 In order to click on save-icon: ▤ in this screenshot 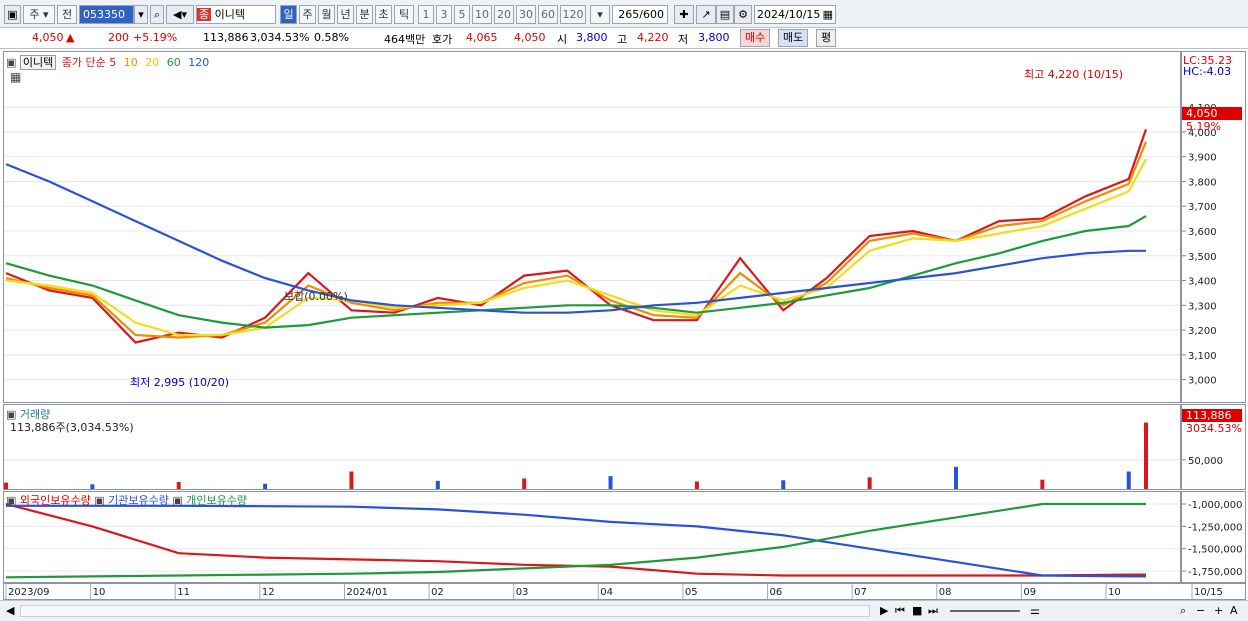, I will do `click(725, 14)`.